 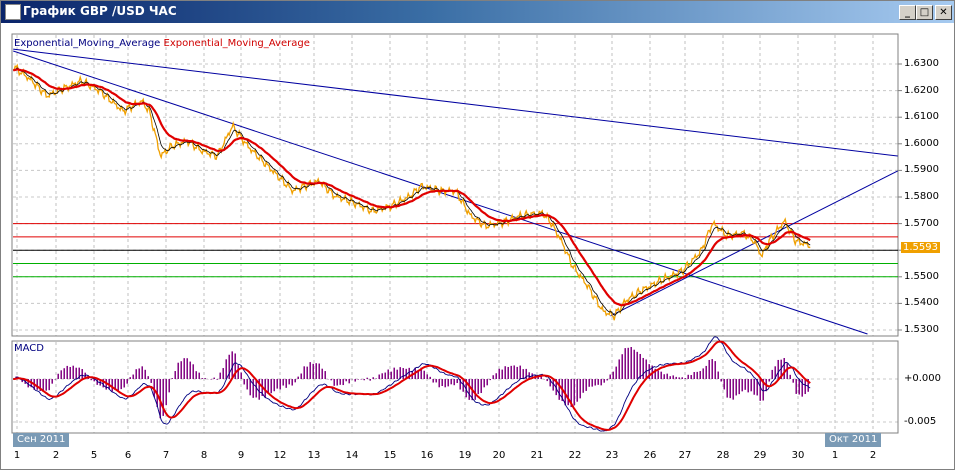 What do you see at coordinates (41, 440) in the screenshot?
I see `month-label-sep: Сен 2011` at bounding box center [41, 440].